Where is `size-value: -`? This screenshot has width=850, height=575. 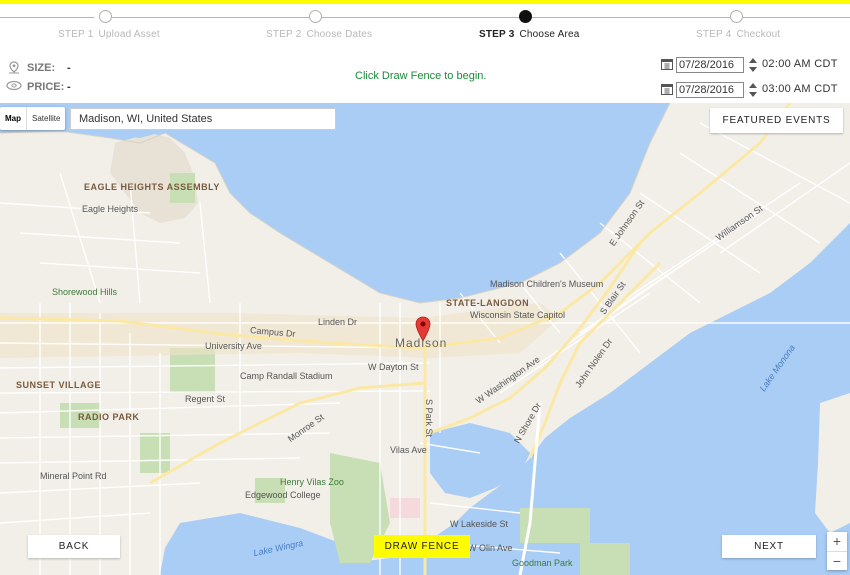 size-value: - is located at coordinates (69, 68).